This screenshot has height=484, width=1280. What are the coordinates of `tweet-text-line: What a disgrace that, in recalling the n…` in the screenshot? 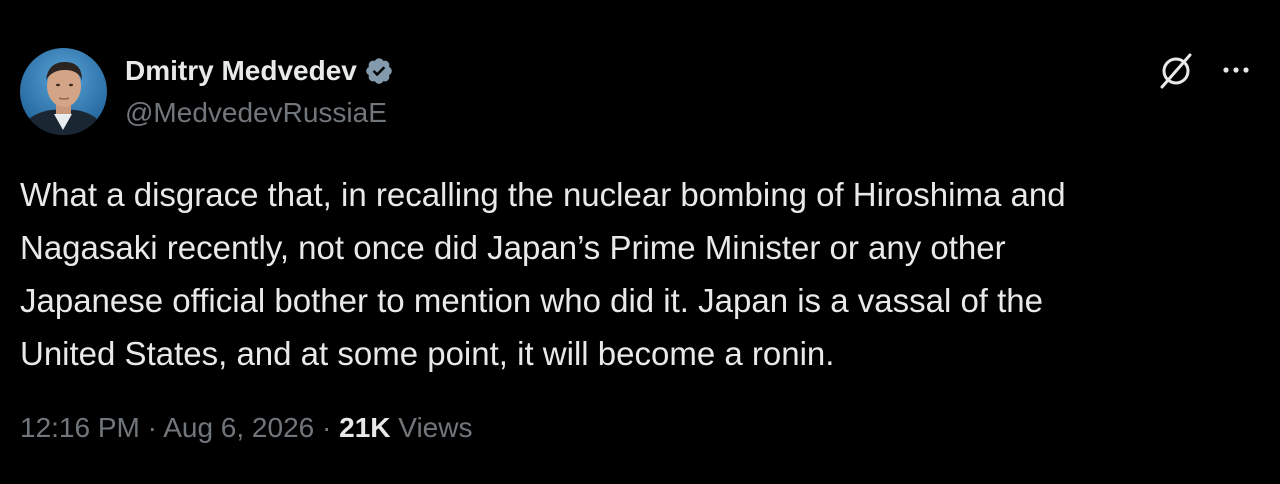 It's located at (543, 194).